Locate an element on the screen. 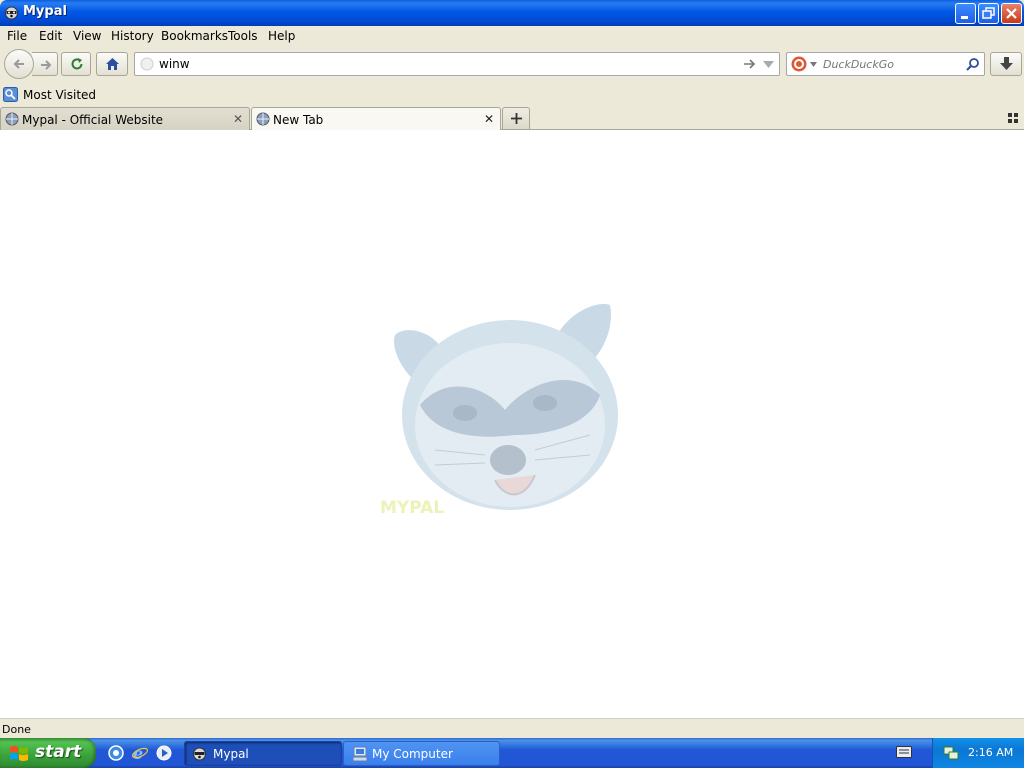 The image size is (1024, 768). reload-icon is located at coordinates (77, 64).